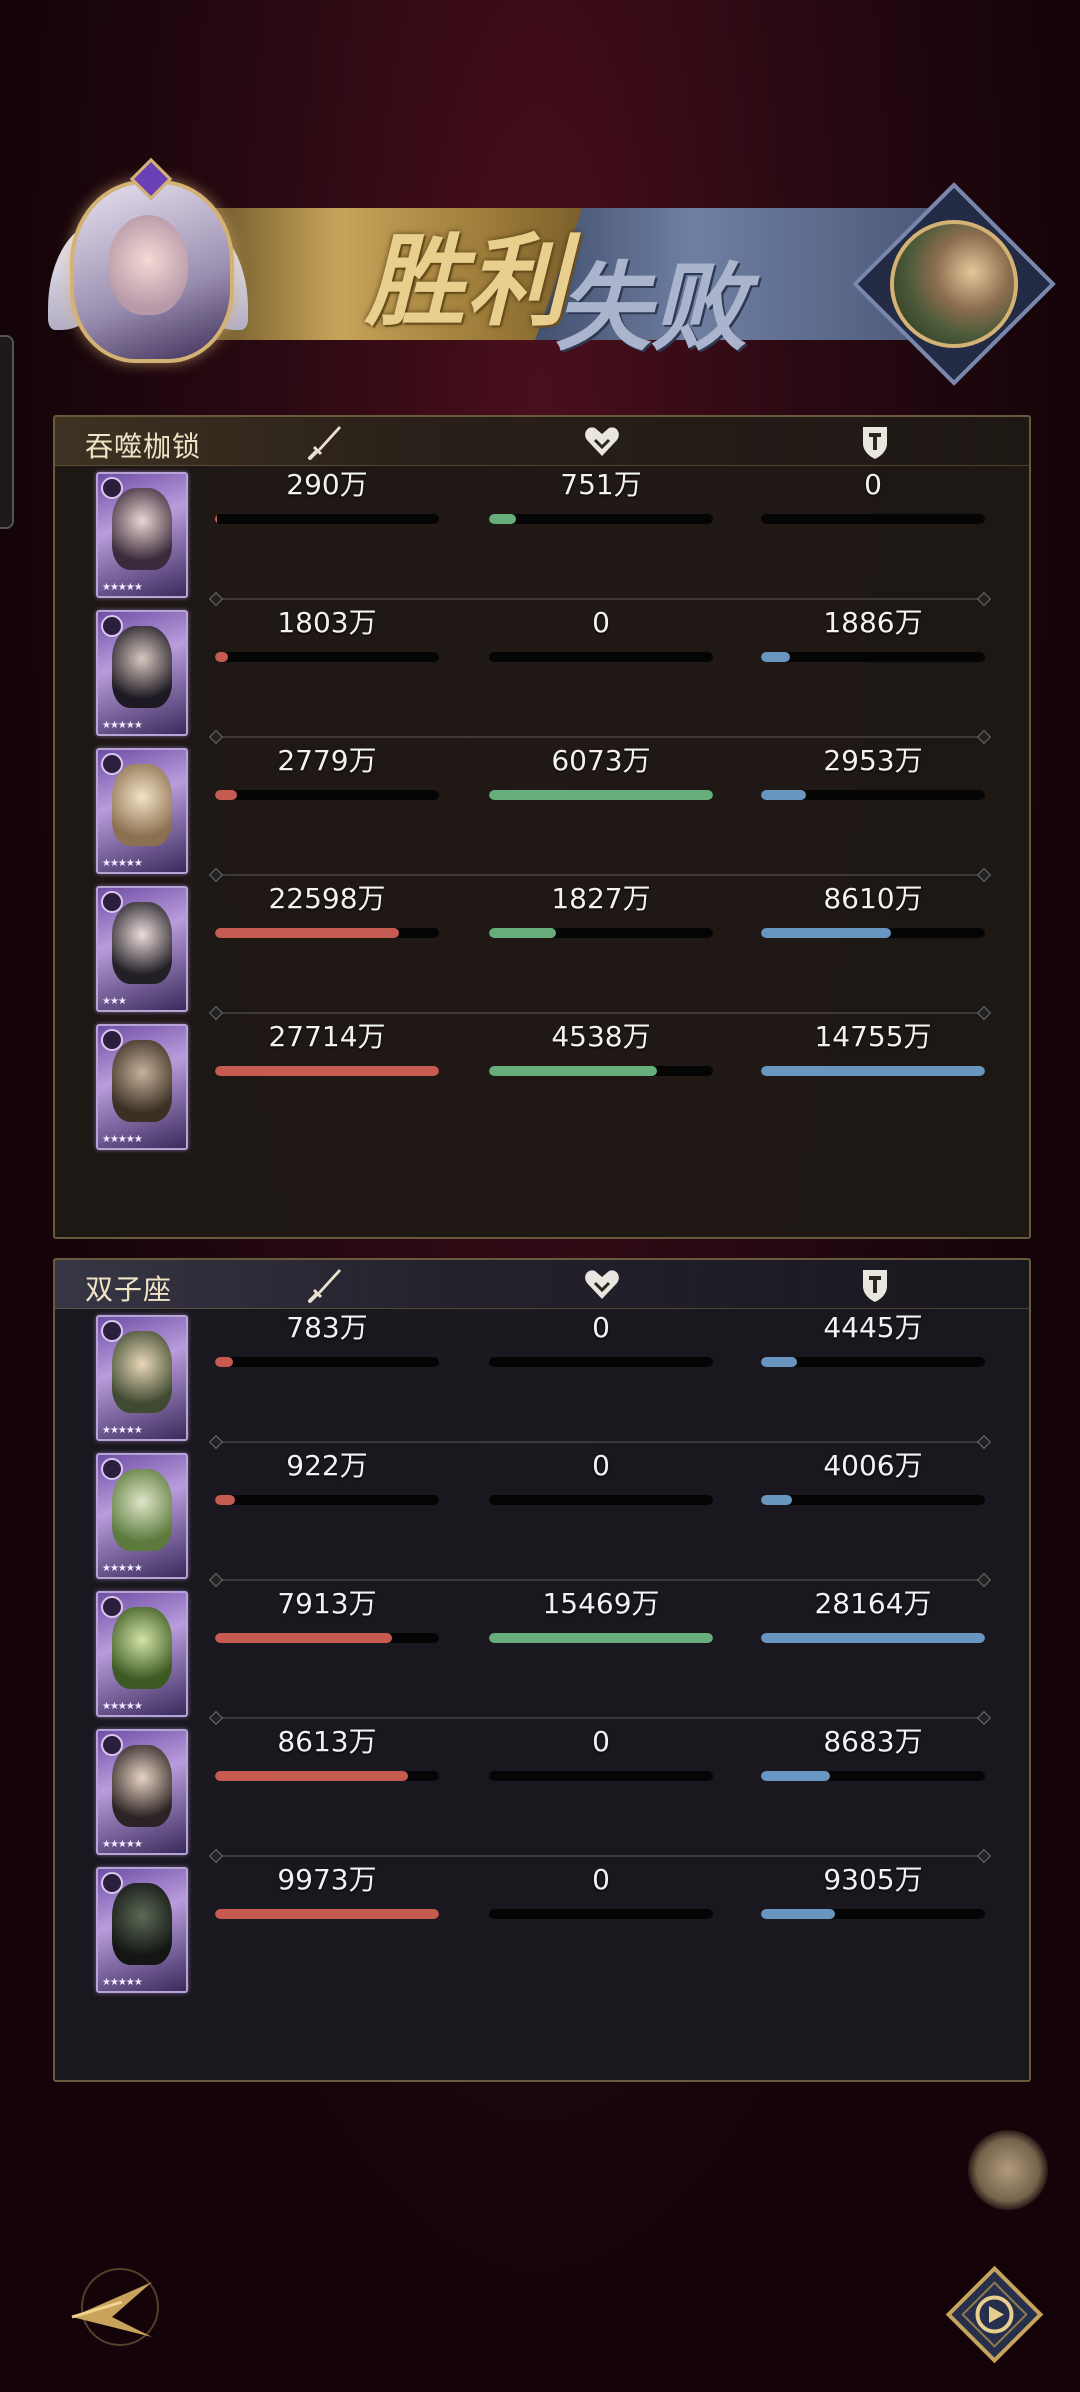  Describe the element at coordinates (873, 1603) in the screenshot. I see `tank-value: 28164万` at that location.